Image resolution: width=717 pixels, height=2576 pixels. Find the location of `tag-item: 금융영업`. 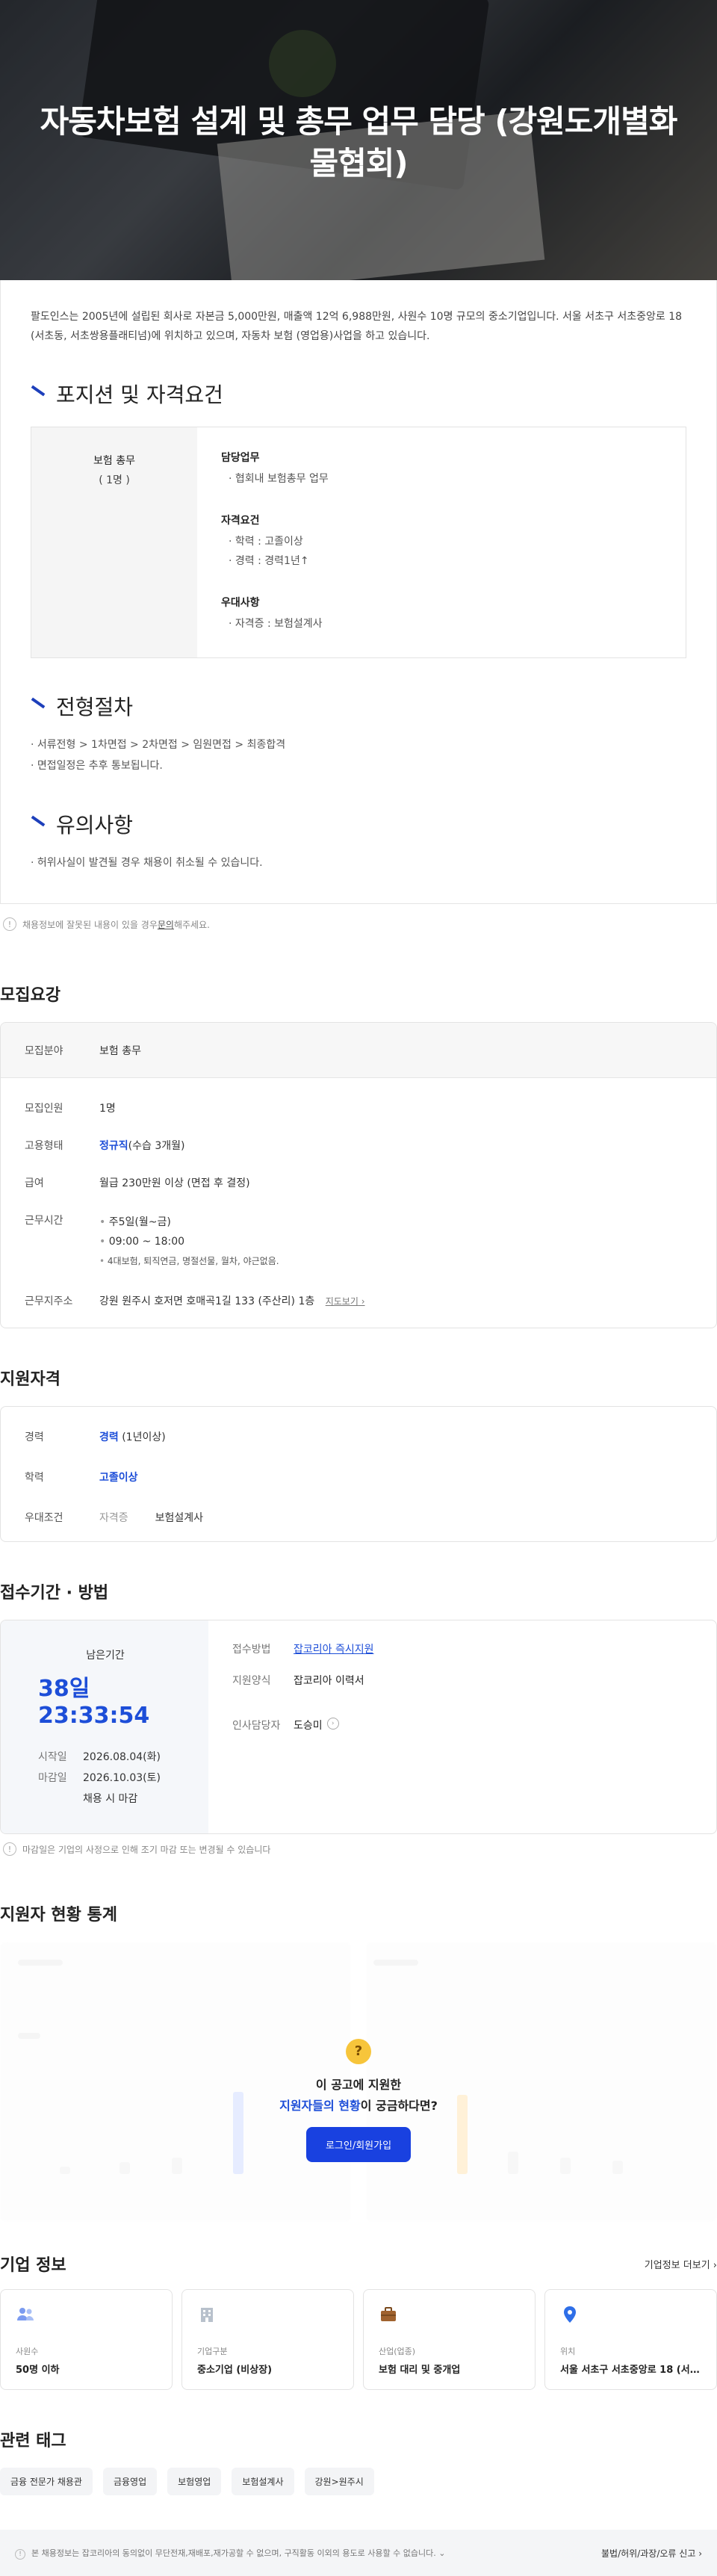

tag-item: 금융영업 is located at coordinates (130, 2481).